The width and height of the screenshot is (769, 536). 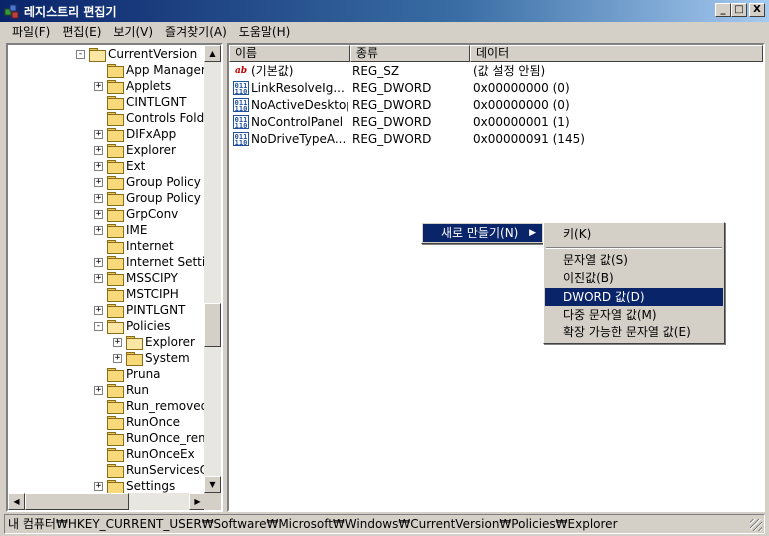 What do you see at coordinates (77, 501) in the screenshot?
I see `tree-horizontal-scroll-thumb` at bounding box center [77, 501].